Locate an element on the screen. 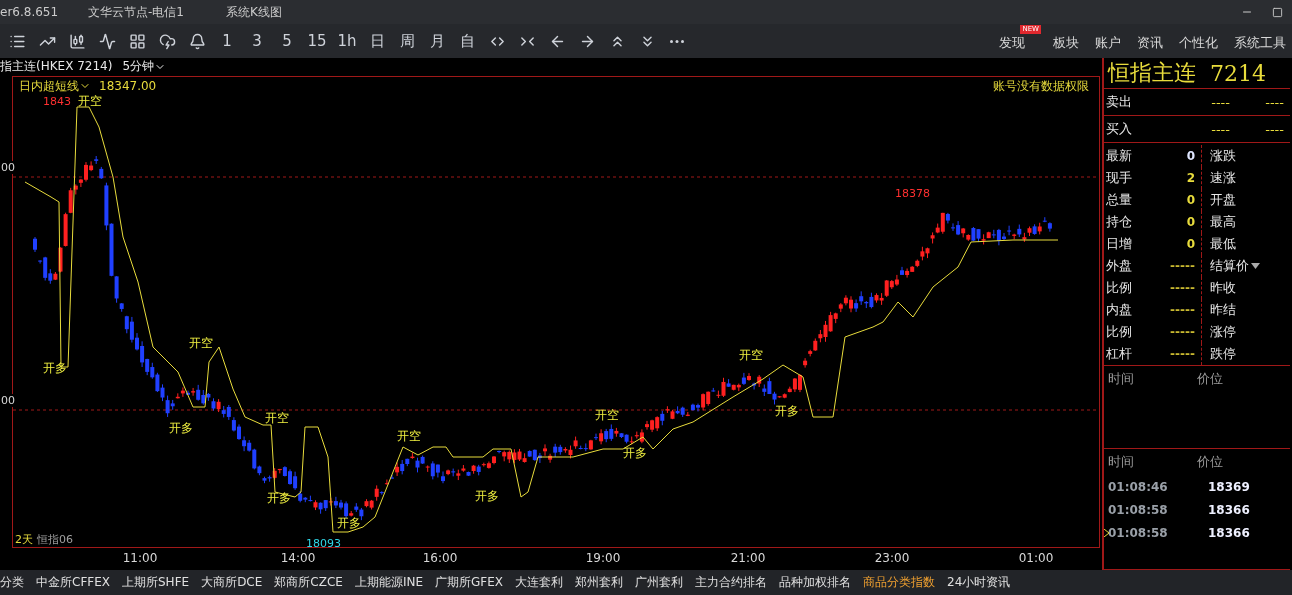  category-tab: 主力合约排名 is located at coordinates (731, 582).